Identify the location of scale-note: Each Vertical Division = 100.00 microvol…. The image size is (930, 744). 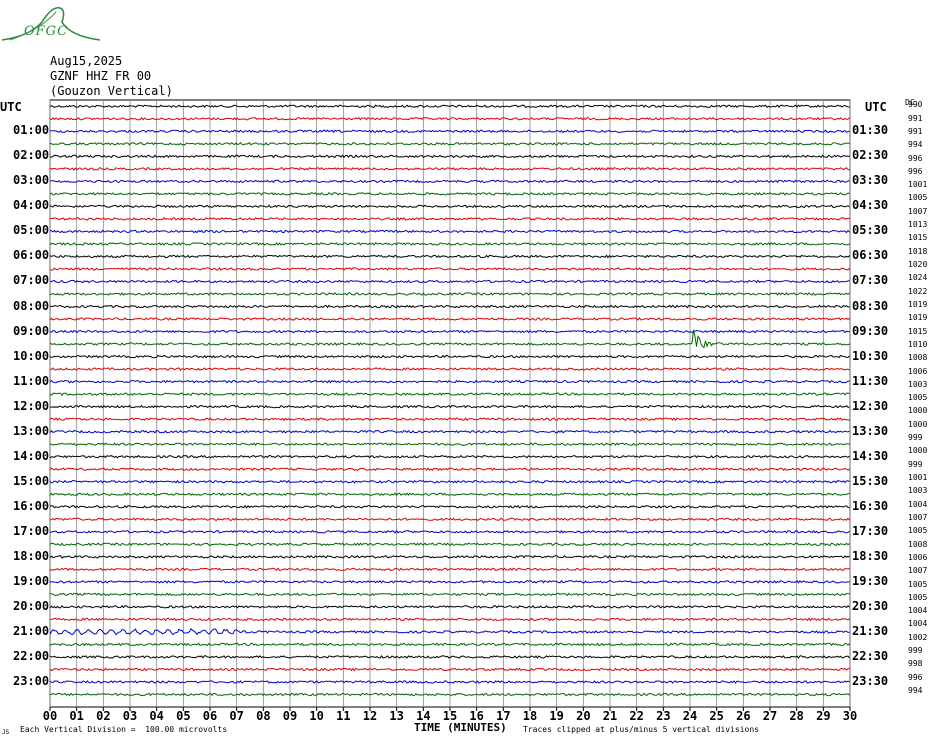
(124, 729).